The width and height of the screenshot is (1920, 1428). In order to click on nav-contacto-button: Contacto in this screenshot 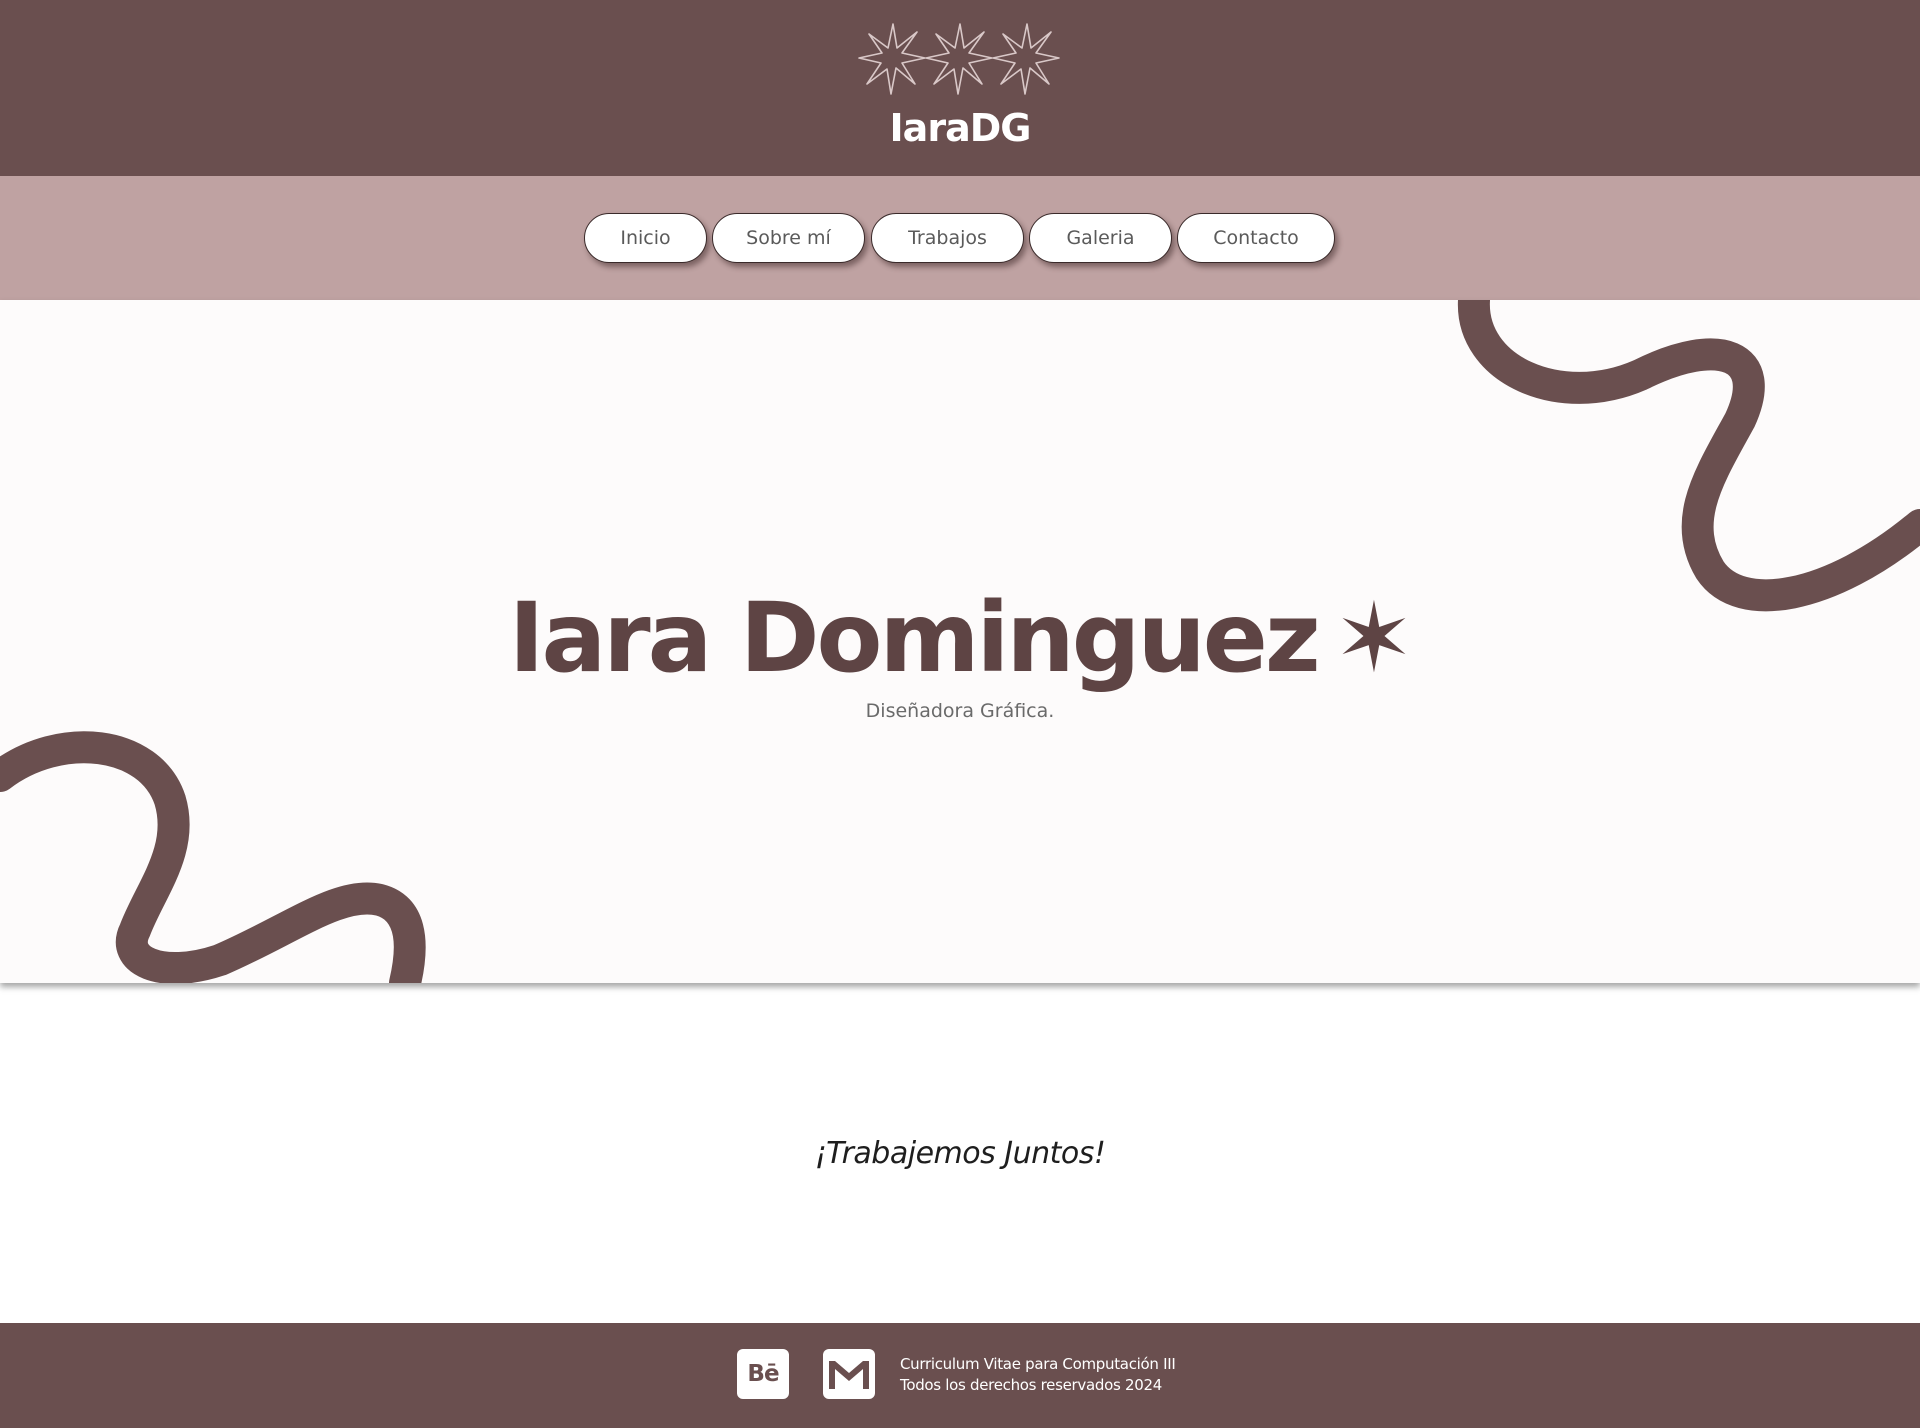, I will do `click(1256, 238)`.